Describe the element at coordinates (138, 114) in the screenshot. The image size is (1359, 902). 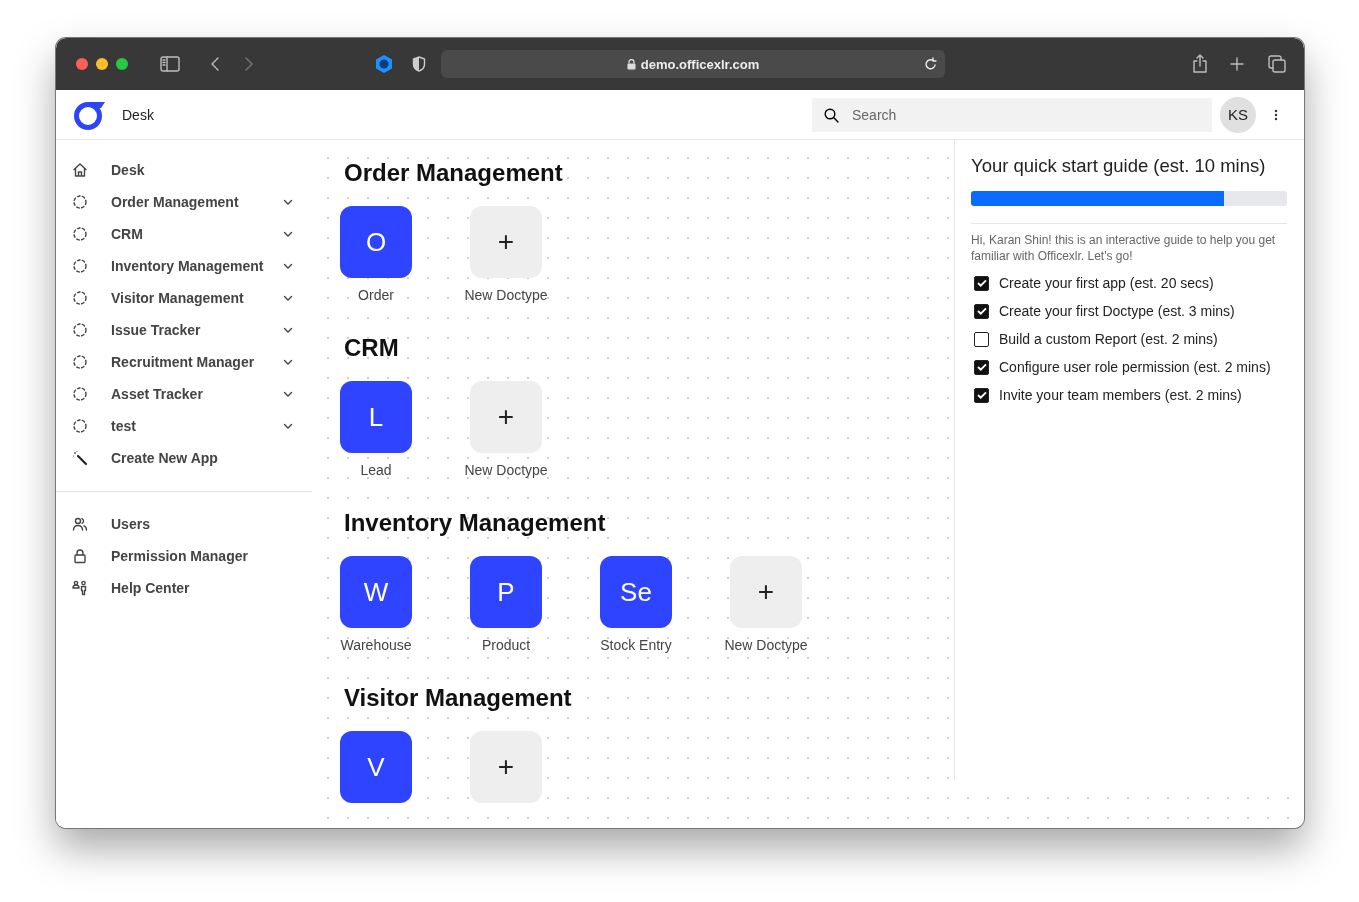
I see `page-title: Desk` at that location.